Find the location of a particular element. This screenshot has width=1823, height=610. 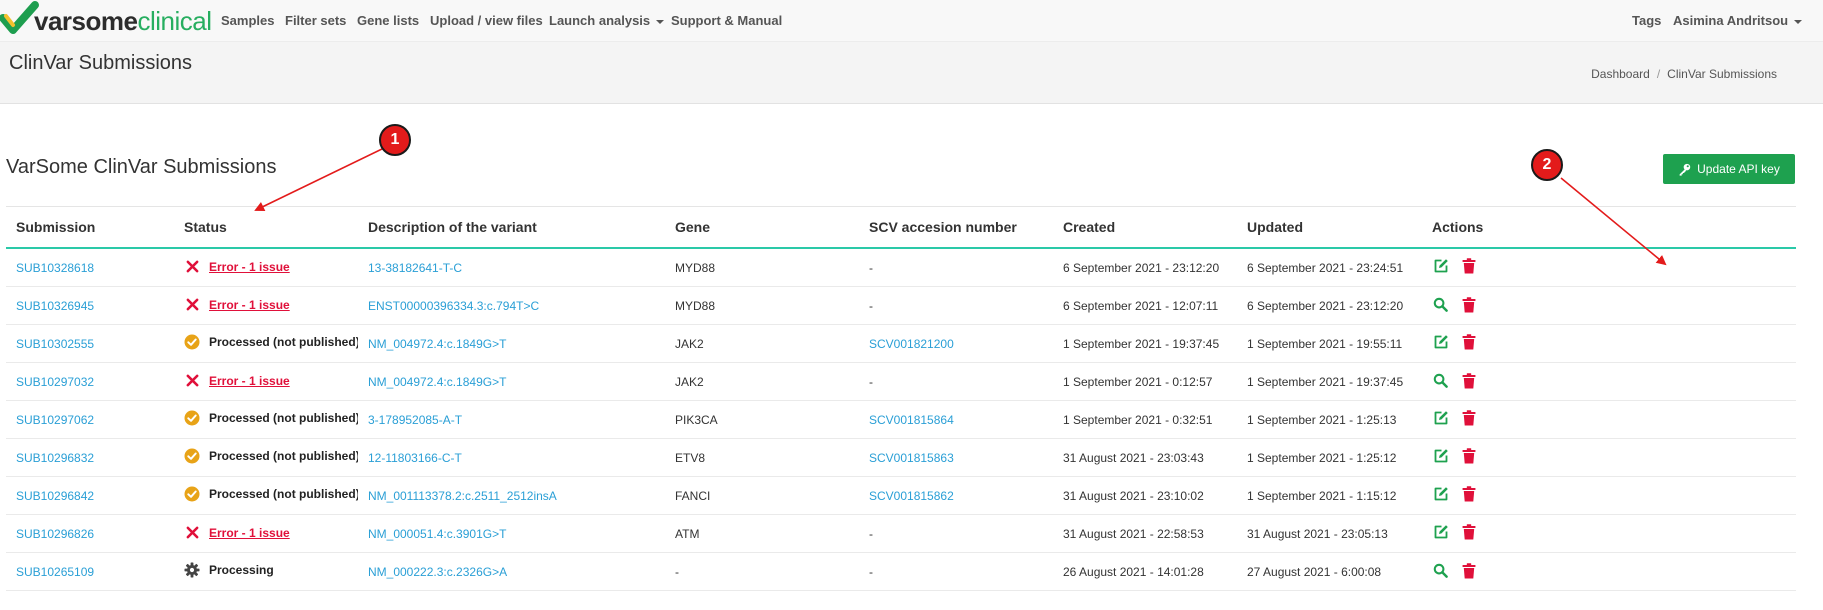

updated-date: 1 September 2021 - 1:25:13 is located at coordinates (1322, 419).